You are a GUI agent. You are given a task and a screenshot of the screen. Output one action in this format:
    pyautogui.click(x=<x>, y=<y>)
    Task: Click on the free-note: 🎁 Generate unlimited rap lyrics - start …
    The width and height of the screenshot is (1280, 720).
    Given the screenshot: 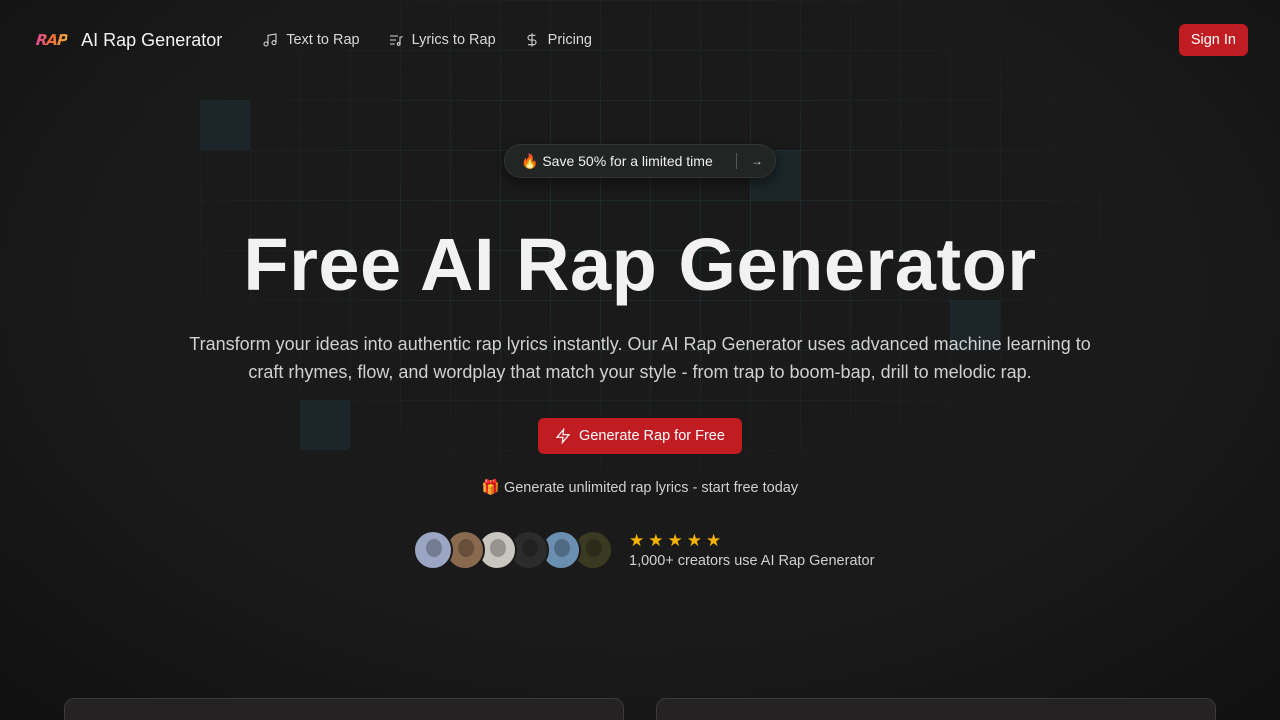 What is the action you would take?
    pyautogui.click(x=640, y=488)
    